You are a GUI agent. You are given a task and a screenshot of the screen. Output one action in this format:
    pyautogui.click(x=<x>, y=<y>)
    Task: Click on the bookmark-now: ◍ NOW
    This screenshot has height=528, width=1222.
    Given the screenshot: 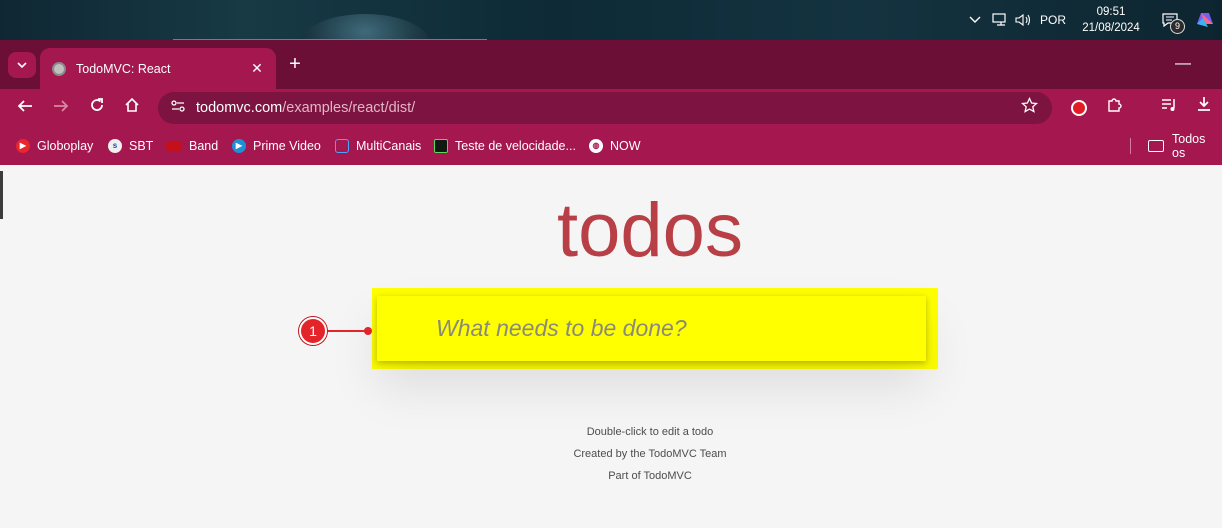 What is the action you would take?
    pyautogui.click(x=615, y=146)
    